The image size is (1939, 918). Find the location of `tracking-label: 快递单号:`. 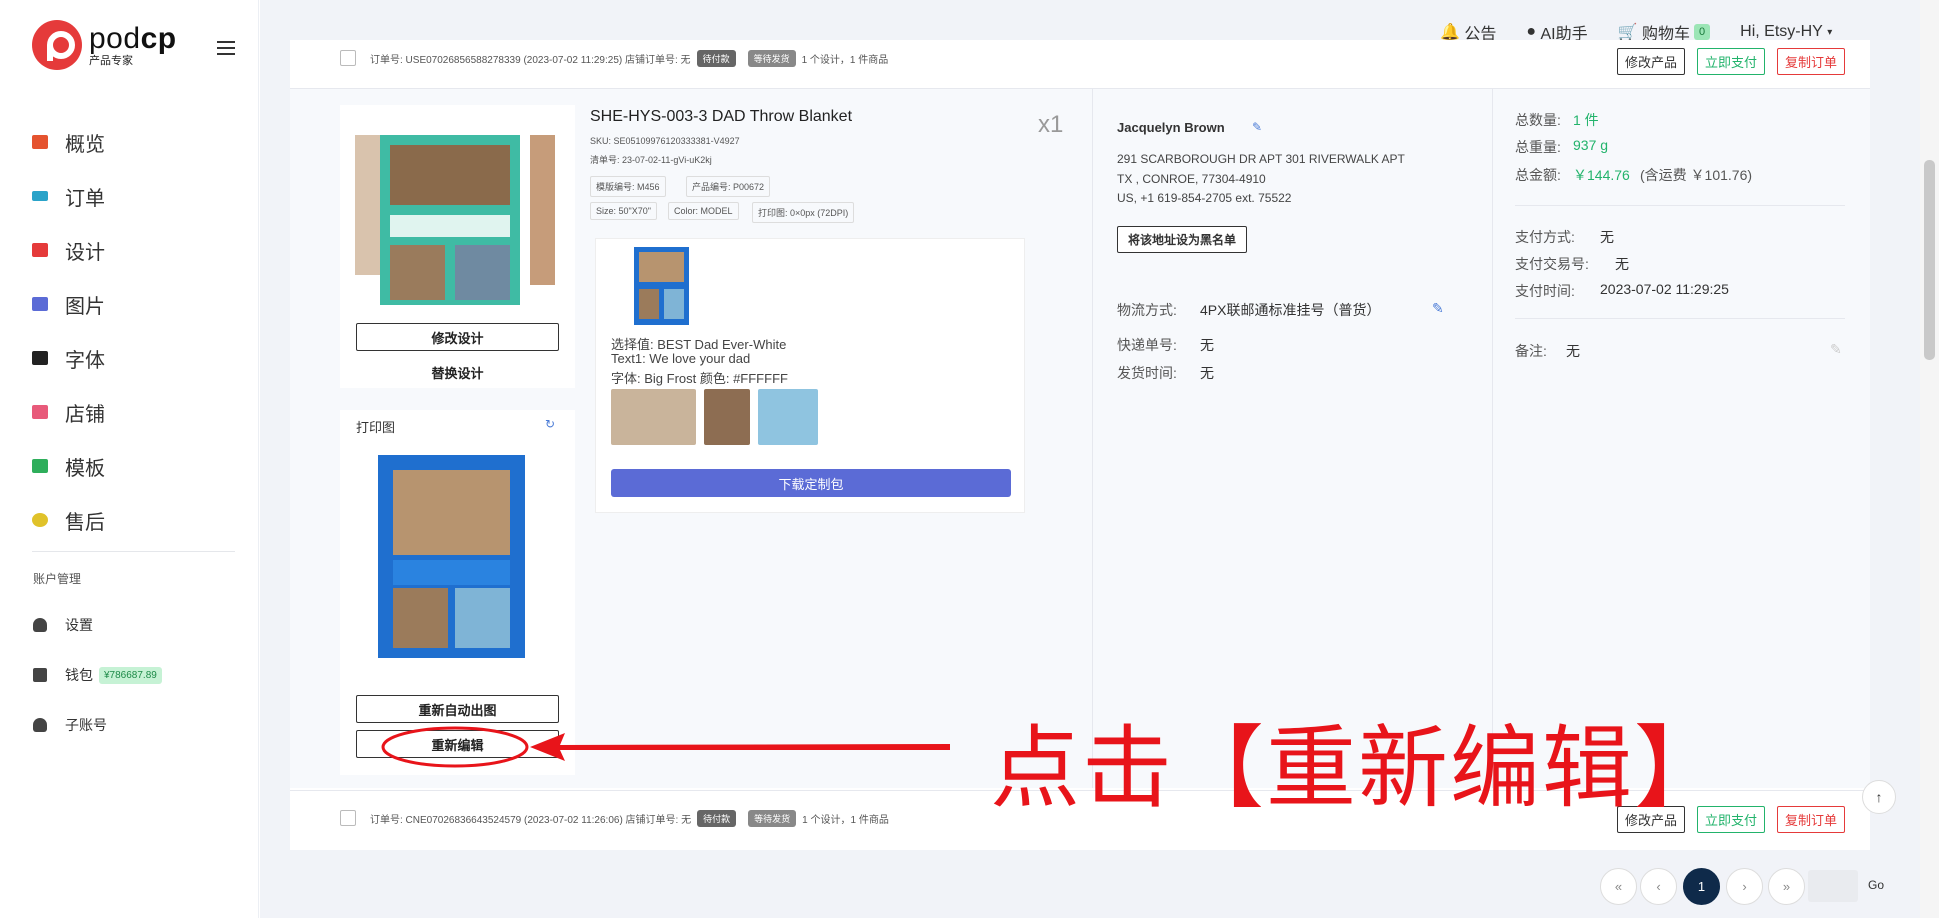

tracking-label: 快递单号: is located at coordinates (1147, 345).